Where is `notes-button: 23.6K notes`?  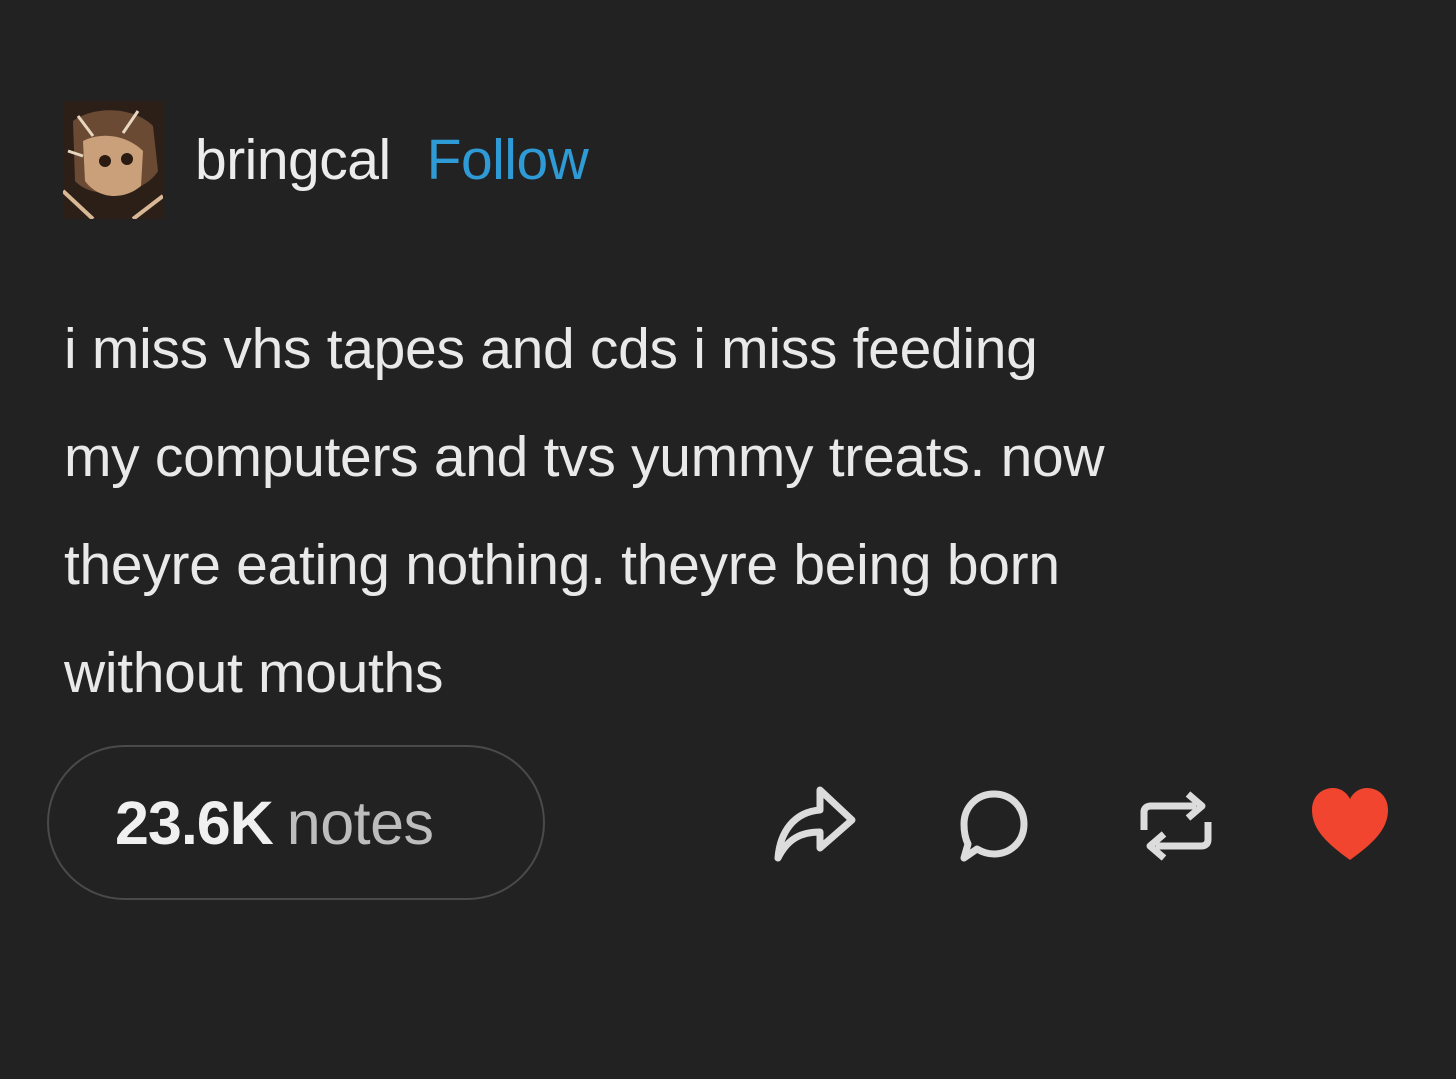
notes-button: 23.6K notes is located at coordinates (296, 822).